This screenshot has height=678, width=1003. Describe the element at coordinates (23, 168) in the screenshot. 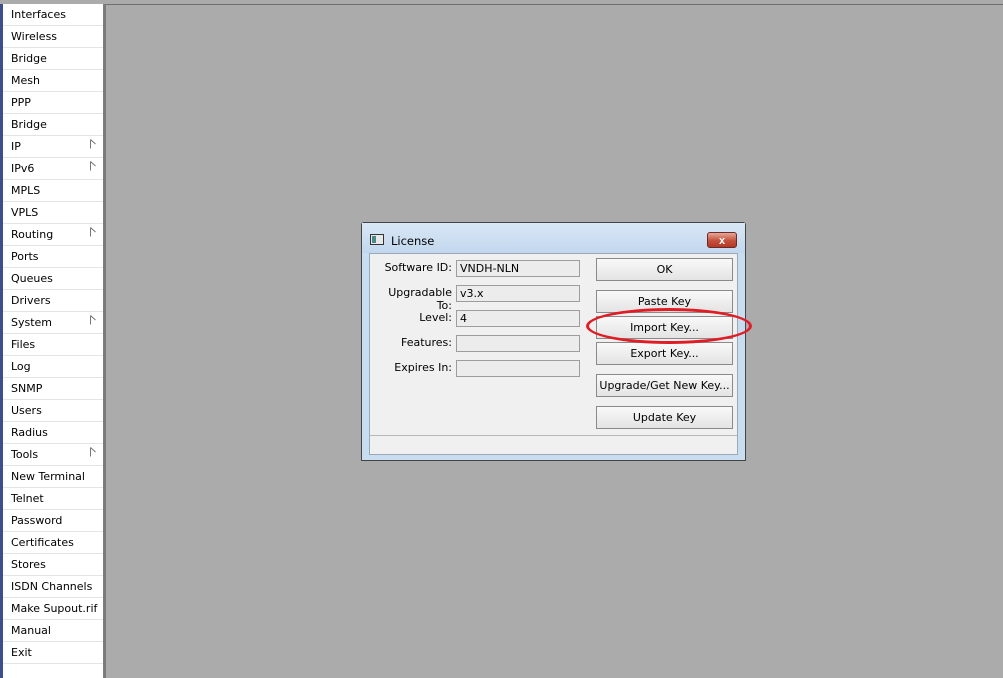

I see `sidebar-item-label: IPv6` at that location.